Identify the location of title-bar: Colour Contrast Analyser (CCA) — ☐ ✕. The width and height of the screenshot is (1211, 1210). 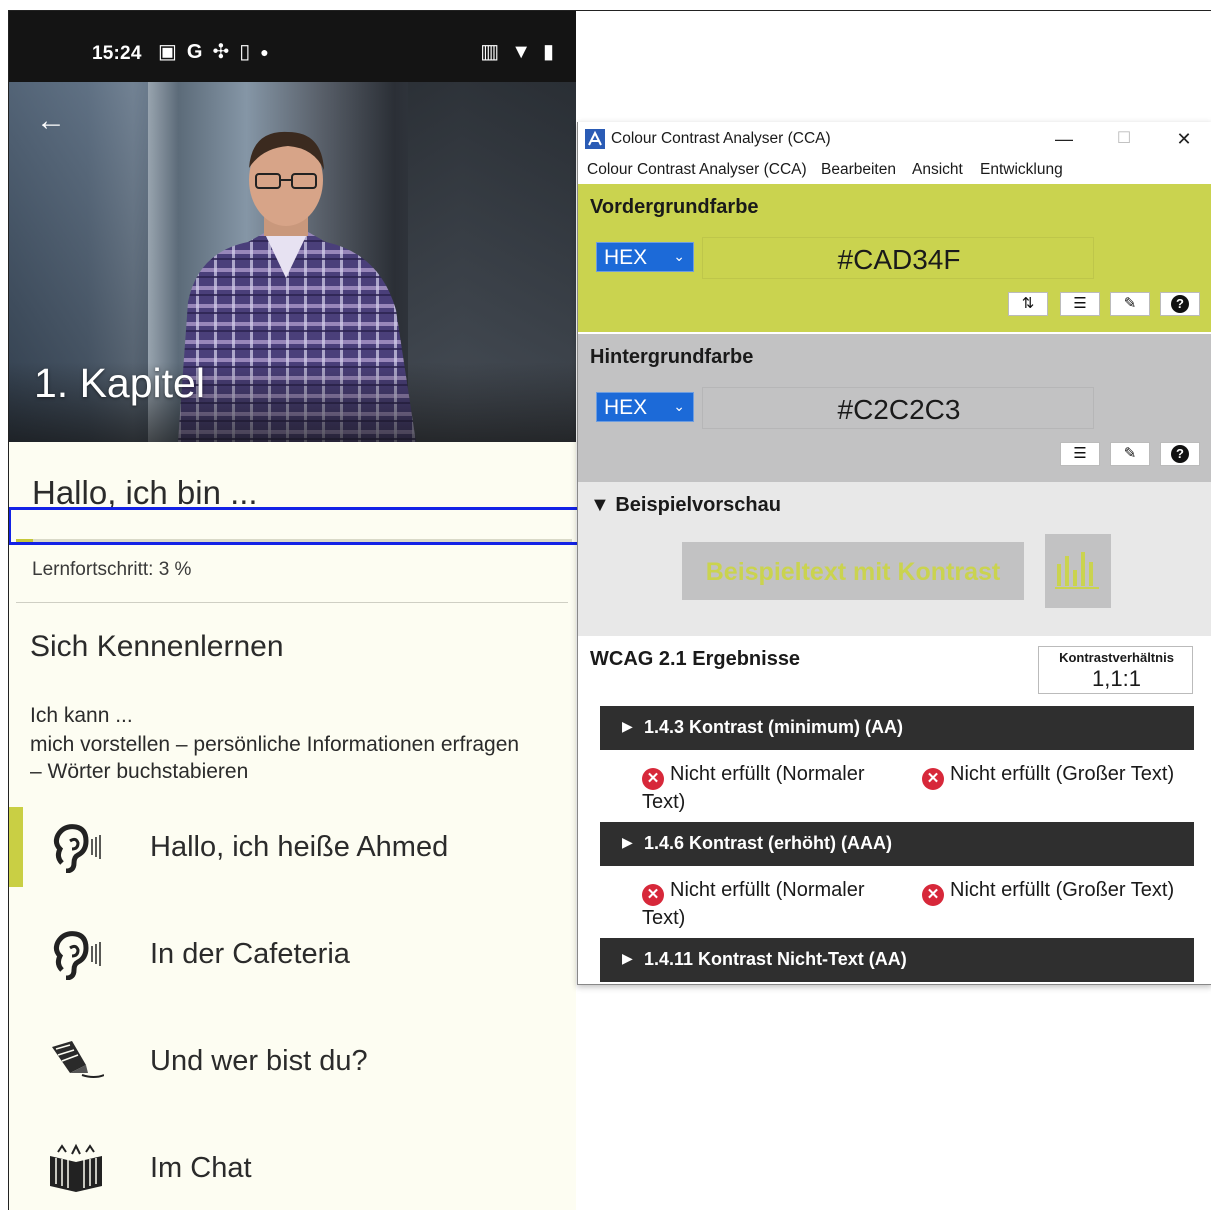
(894, 139).